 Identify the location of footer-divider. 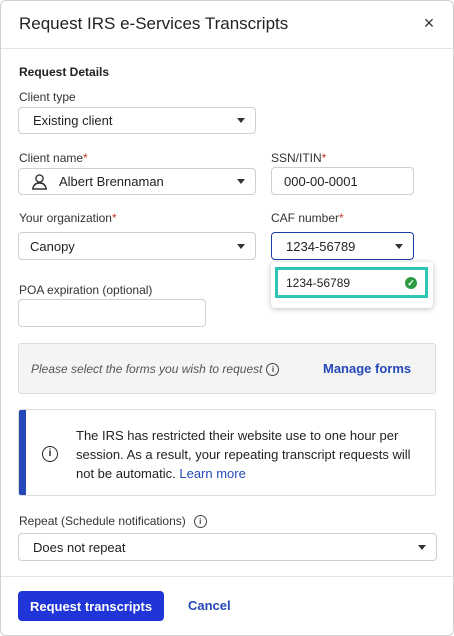
(227, 576).